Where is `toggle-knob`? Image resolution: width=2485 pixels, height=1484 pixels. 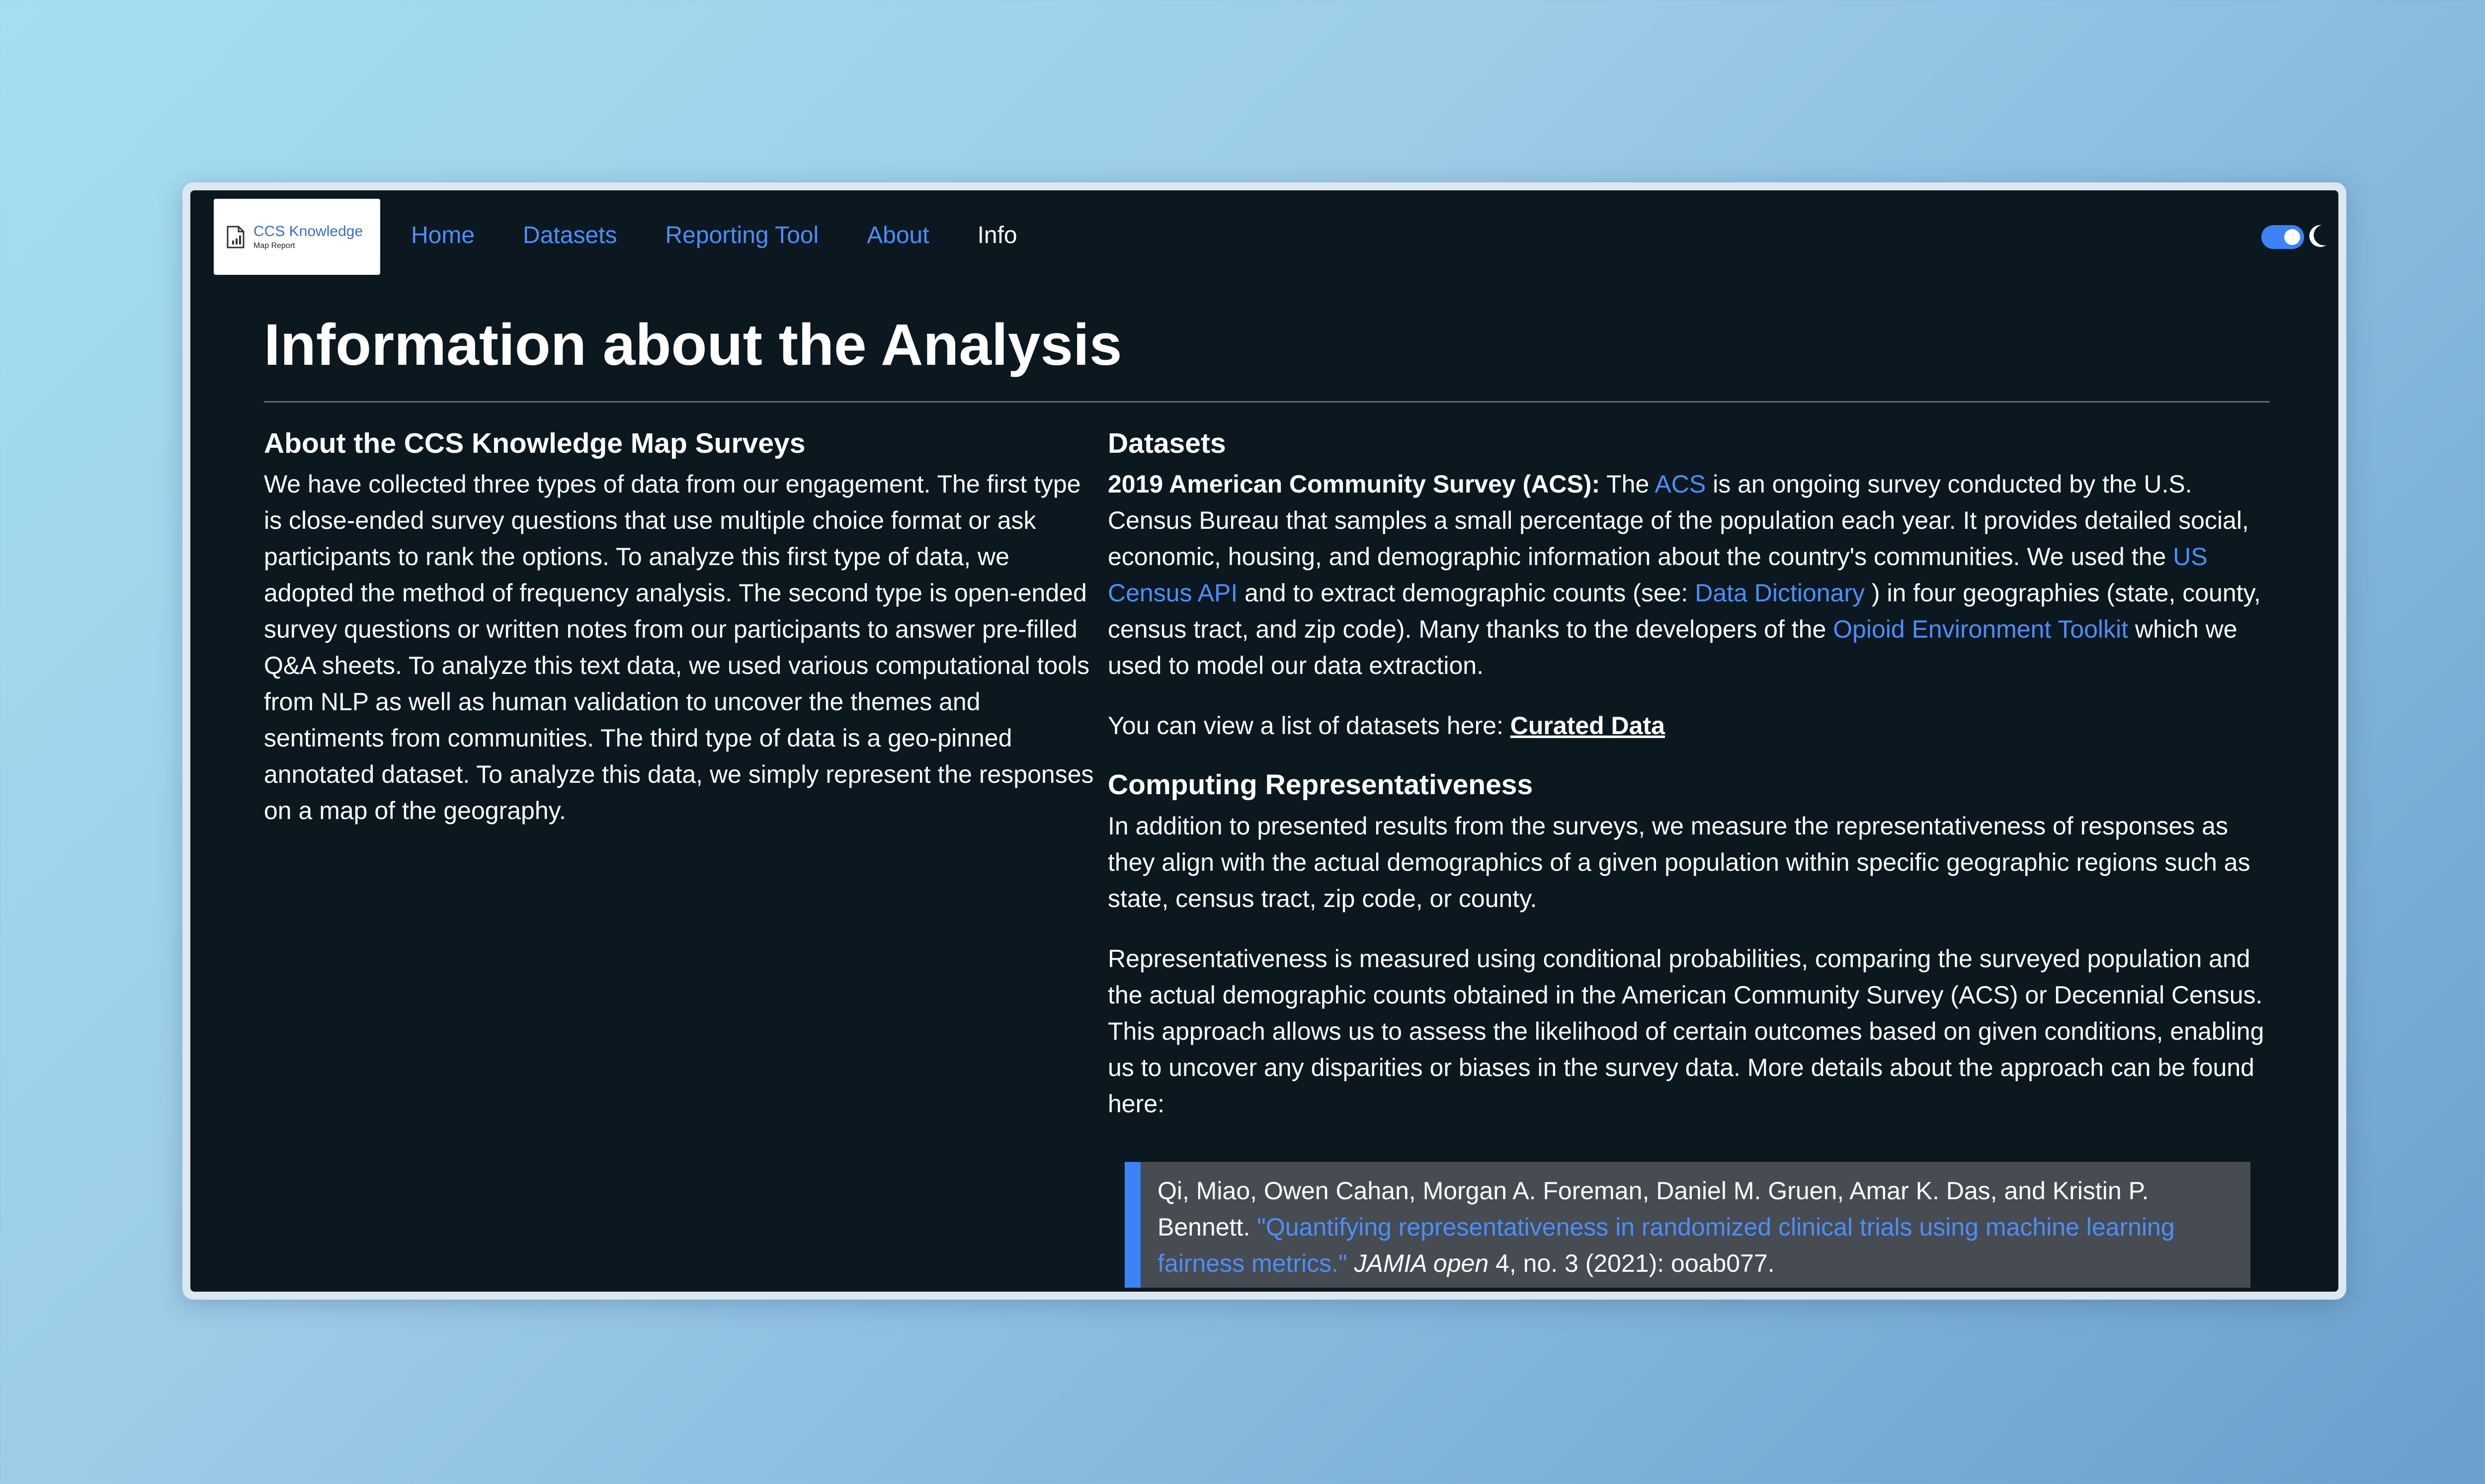
toggle-knob is located at coordinates (2292, 237).